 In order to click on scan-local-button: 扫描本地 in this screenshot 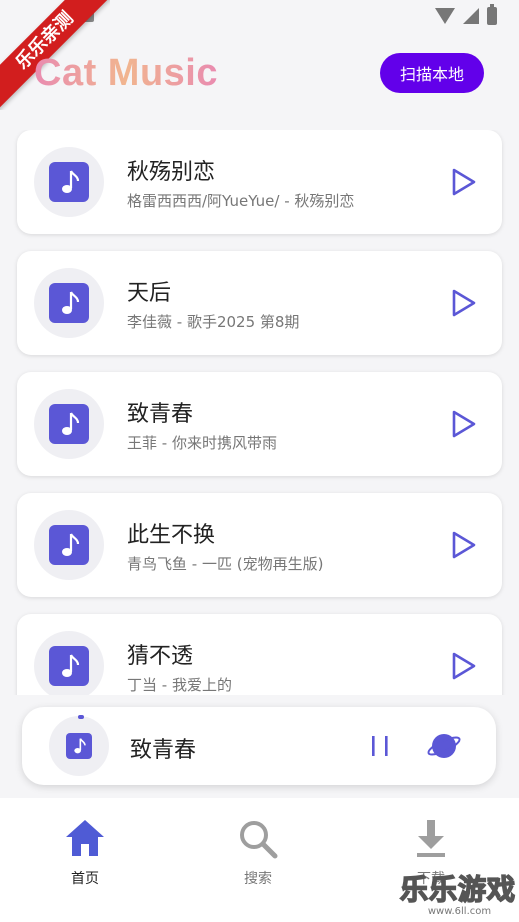, I will do `click(432, 73)`.